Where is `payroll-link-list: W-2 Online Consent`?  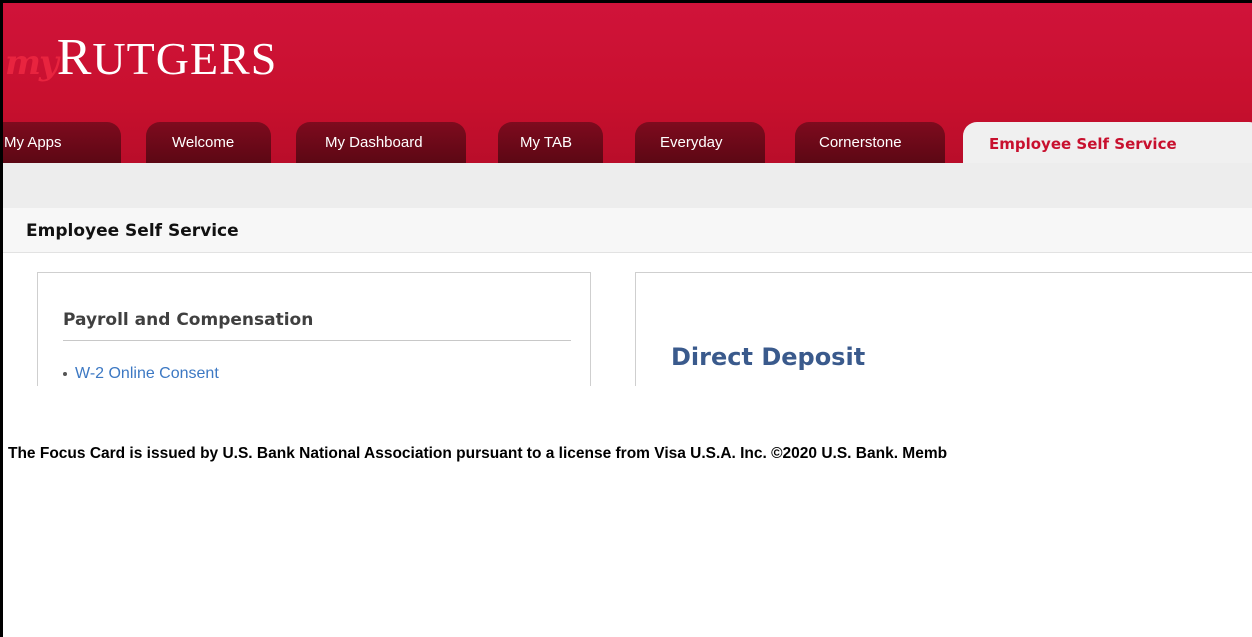
payroll-link-list: W-2 Online Consent is located at coordinates (141, 374).